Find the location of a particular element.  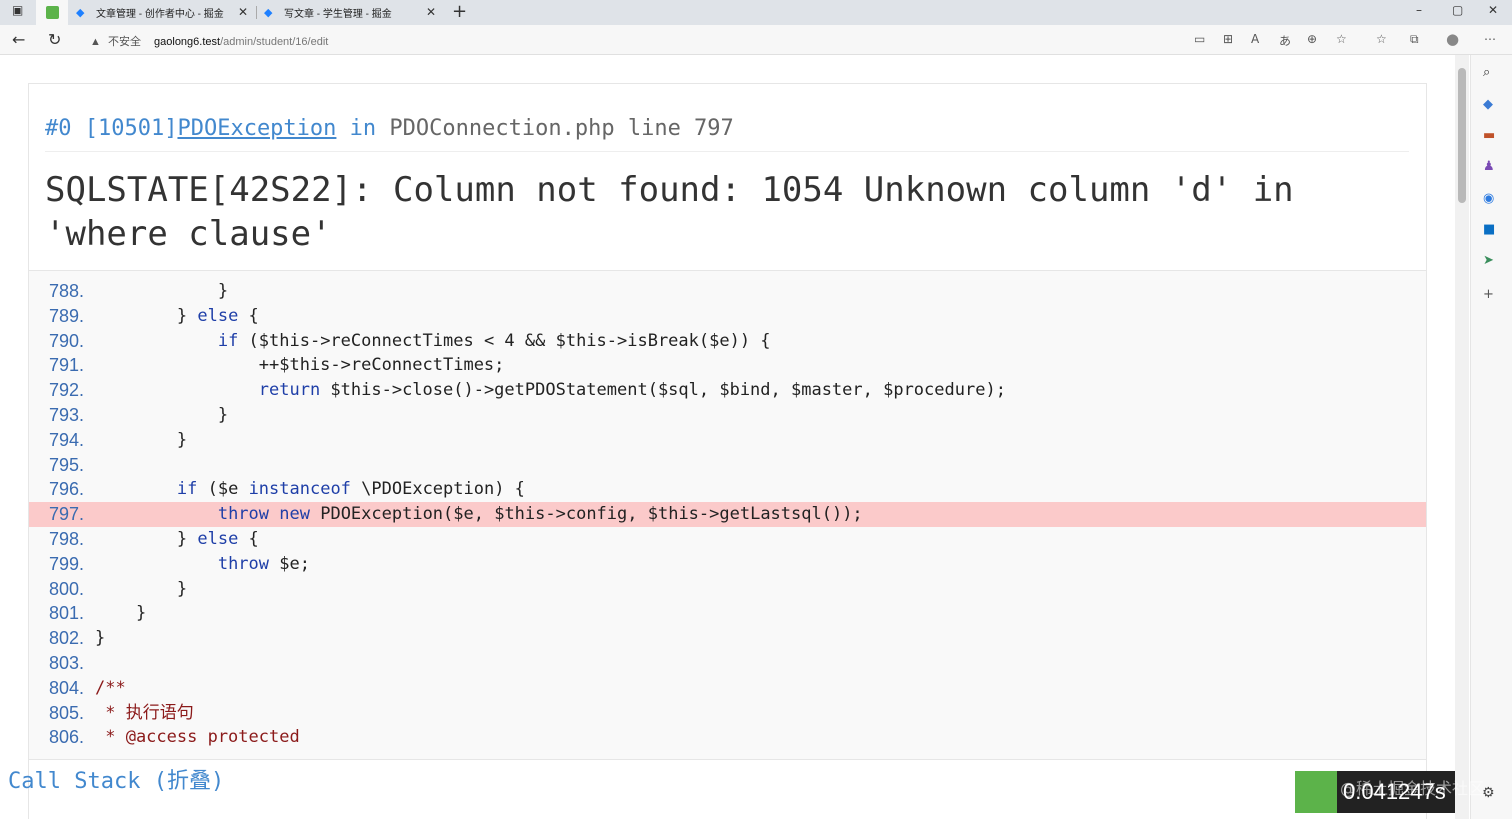

tab-divider is located at coordinates (256, 12).